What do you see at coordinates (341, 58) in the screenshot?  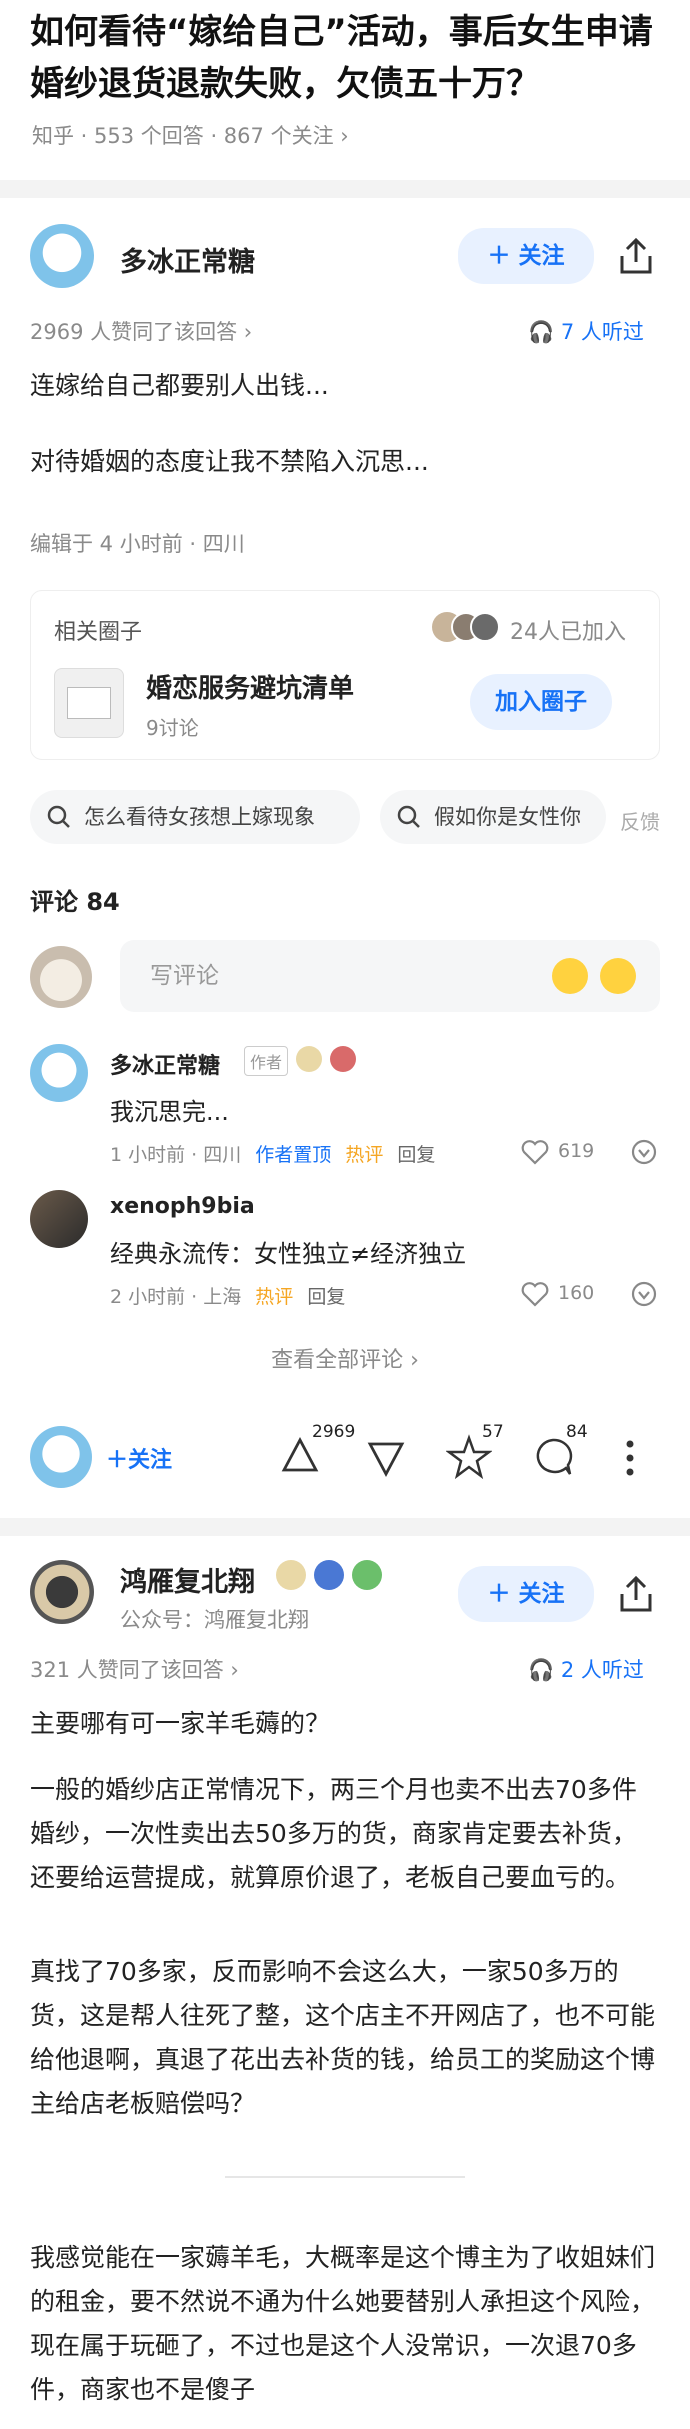 I see `question-title: 如何看待“嫁给自己”活动，事后女生申请婚纱退货退款失败，欠债五十万？` at bounding box center [341, 58].